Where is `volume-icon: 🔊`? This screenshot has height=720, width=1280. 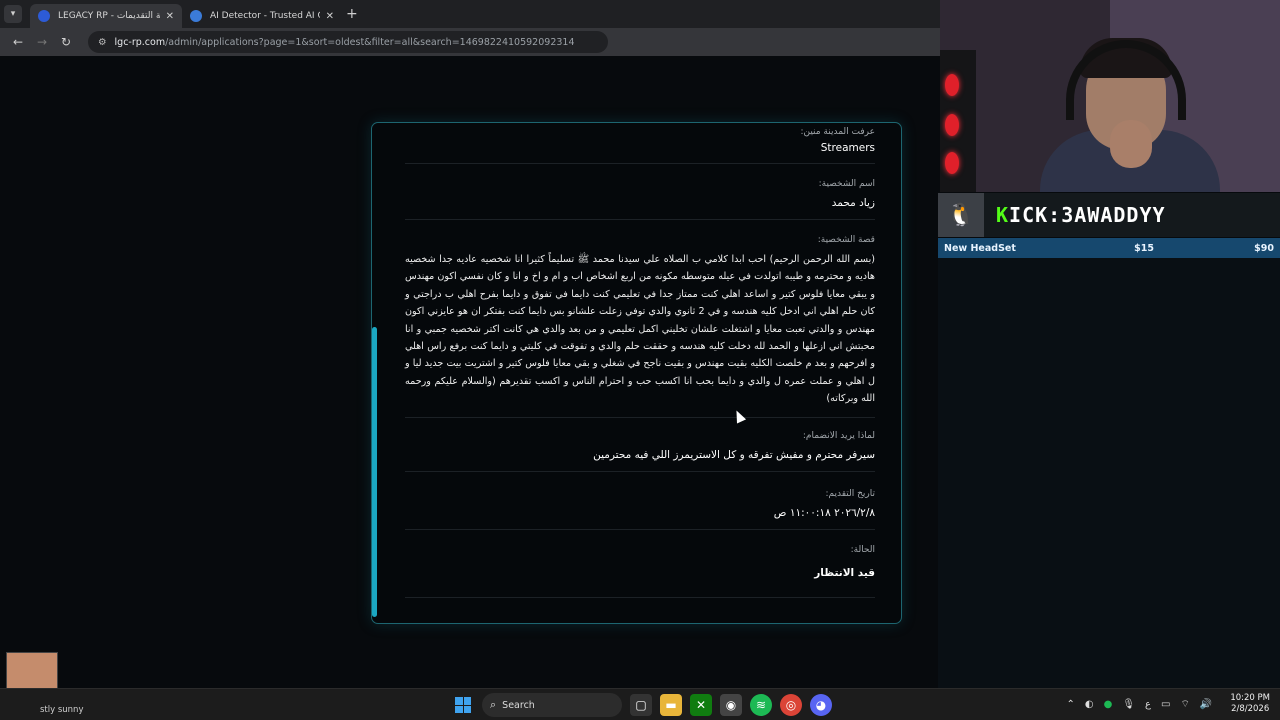
volume-icon: 🔊 is located at coordinates (1206, 704).